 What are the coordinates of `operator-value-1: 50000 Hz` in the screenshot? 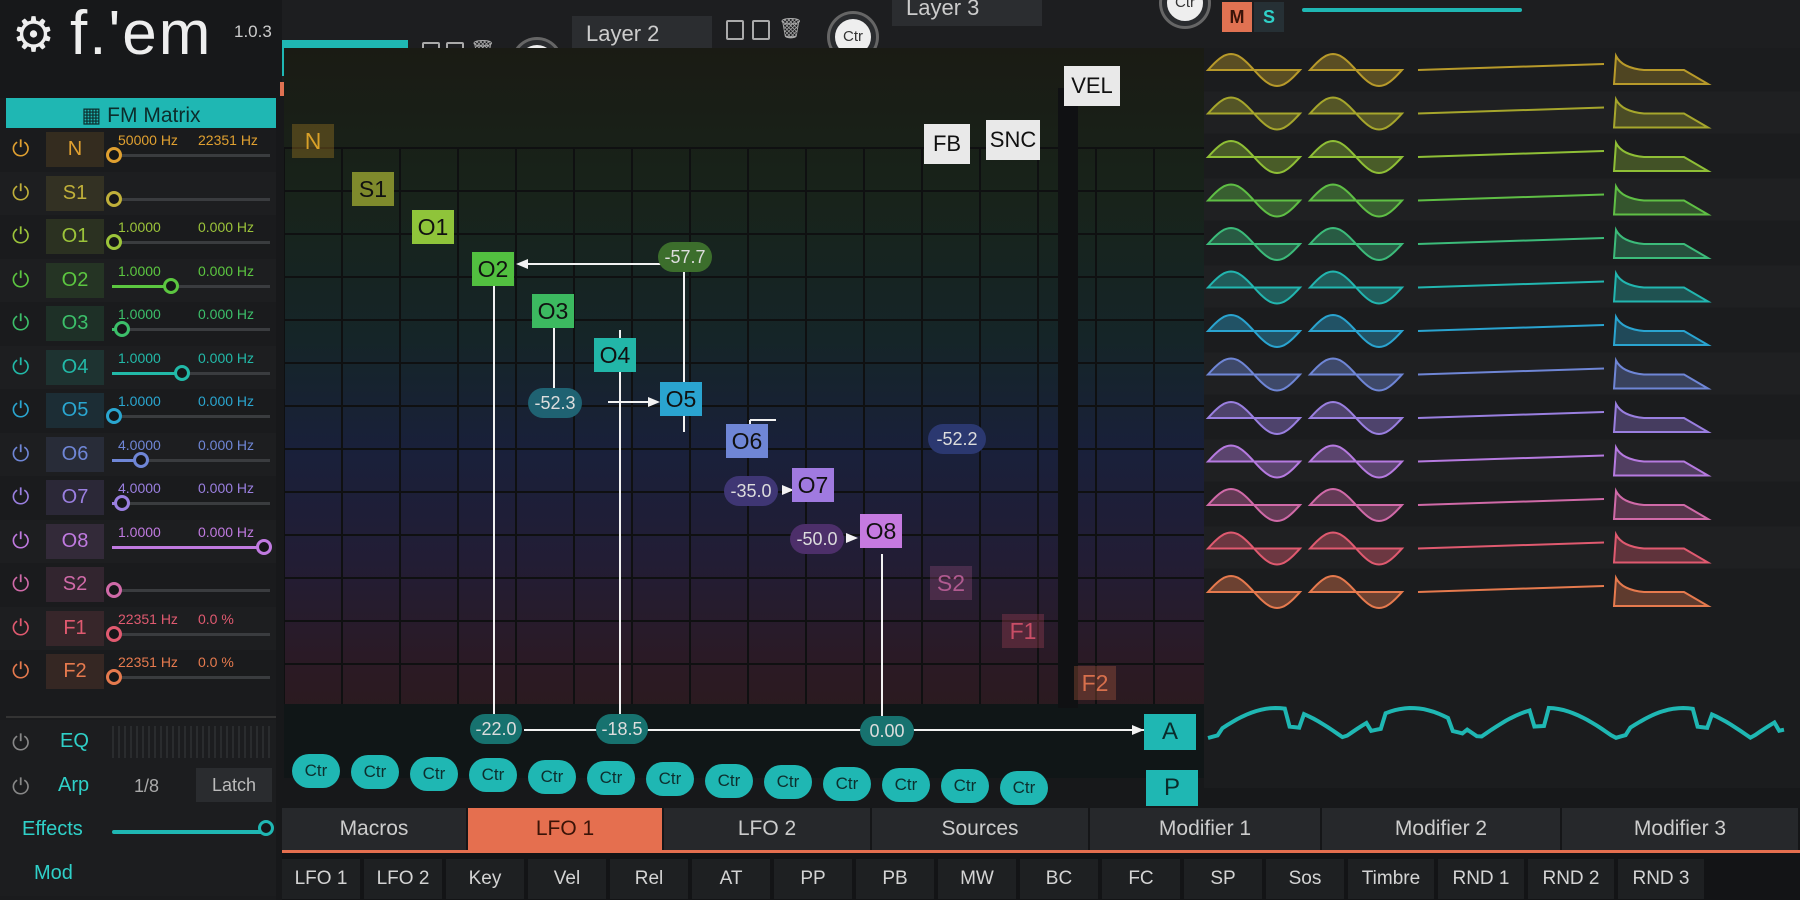 It's located at (148, 140).